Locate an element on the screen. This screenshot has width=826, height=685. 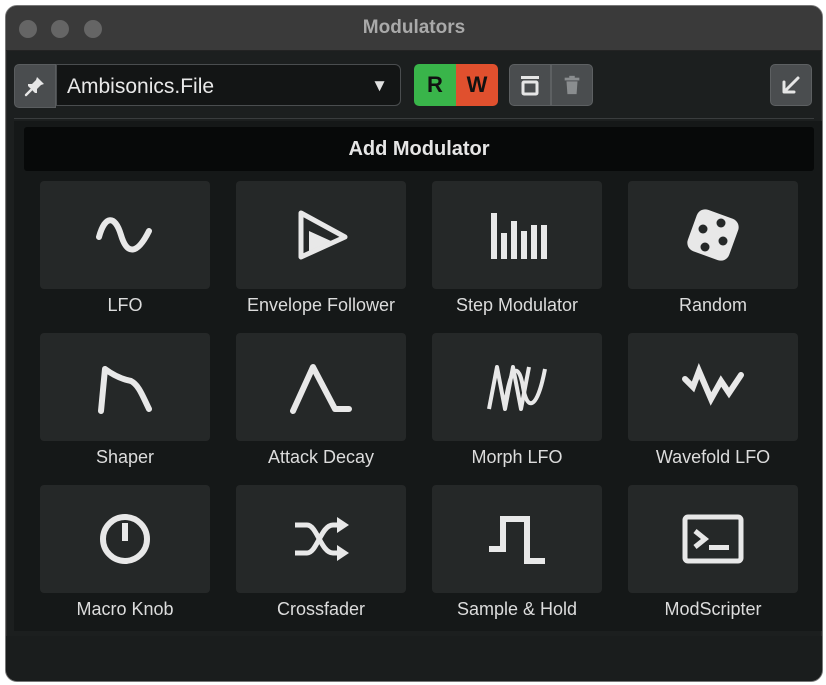
modulator-label: LFO is located at coordinates (125, 305).